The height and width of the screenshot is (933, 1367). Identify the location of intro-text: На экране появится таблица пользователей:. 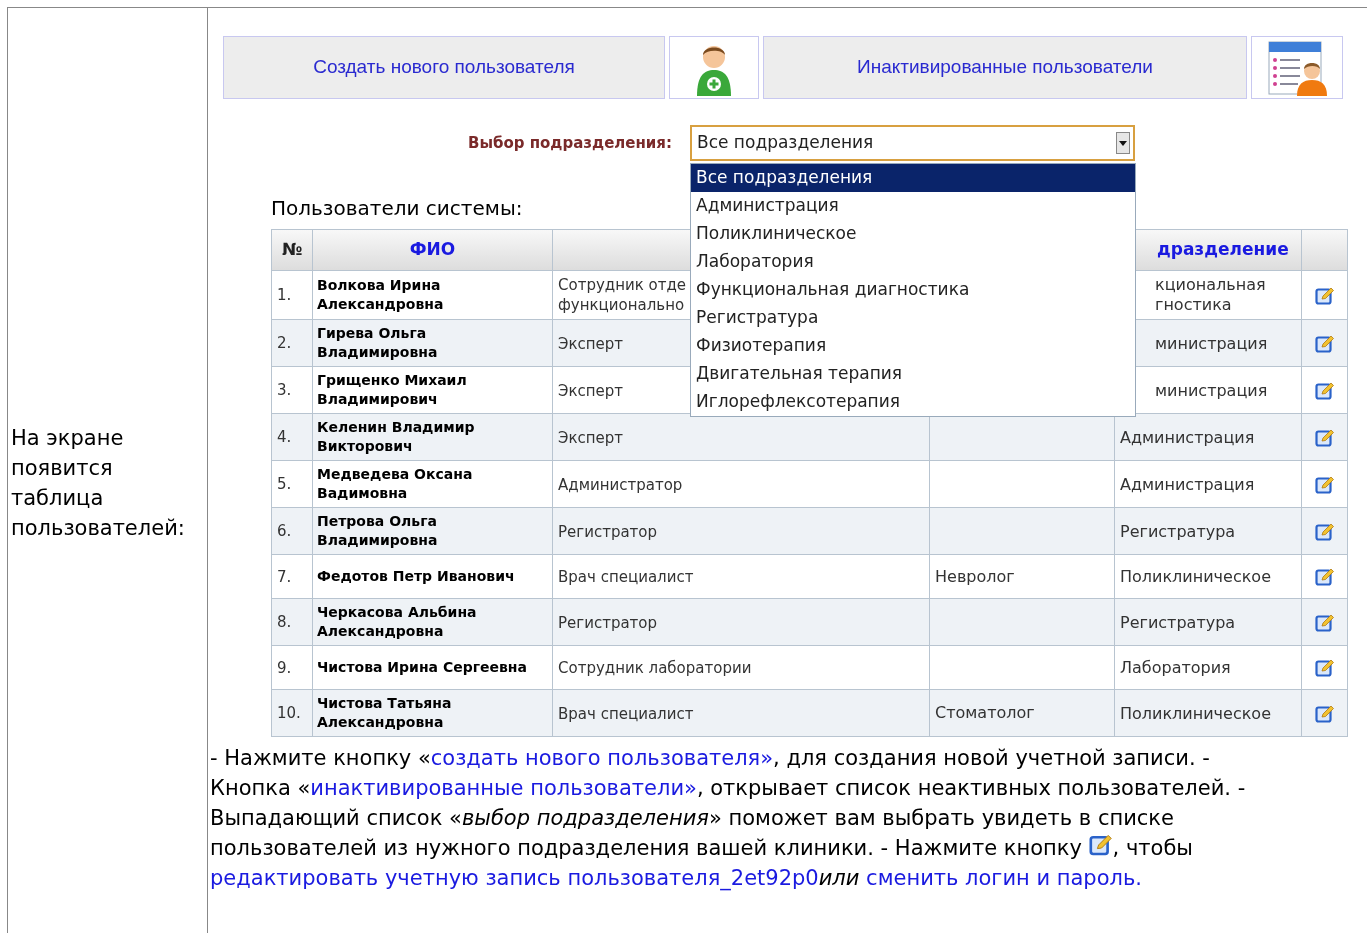
(98, 483).